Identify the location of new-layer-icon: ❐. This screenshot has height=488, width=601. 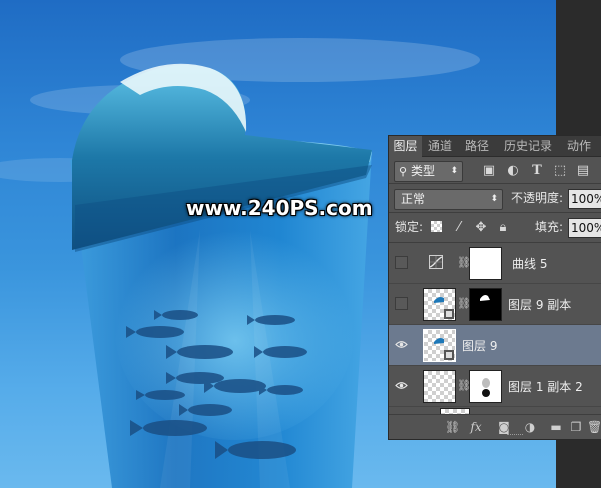
(576, 427).